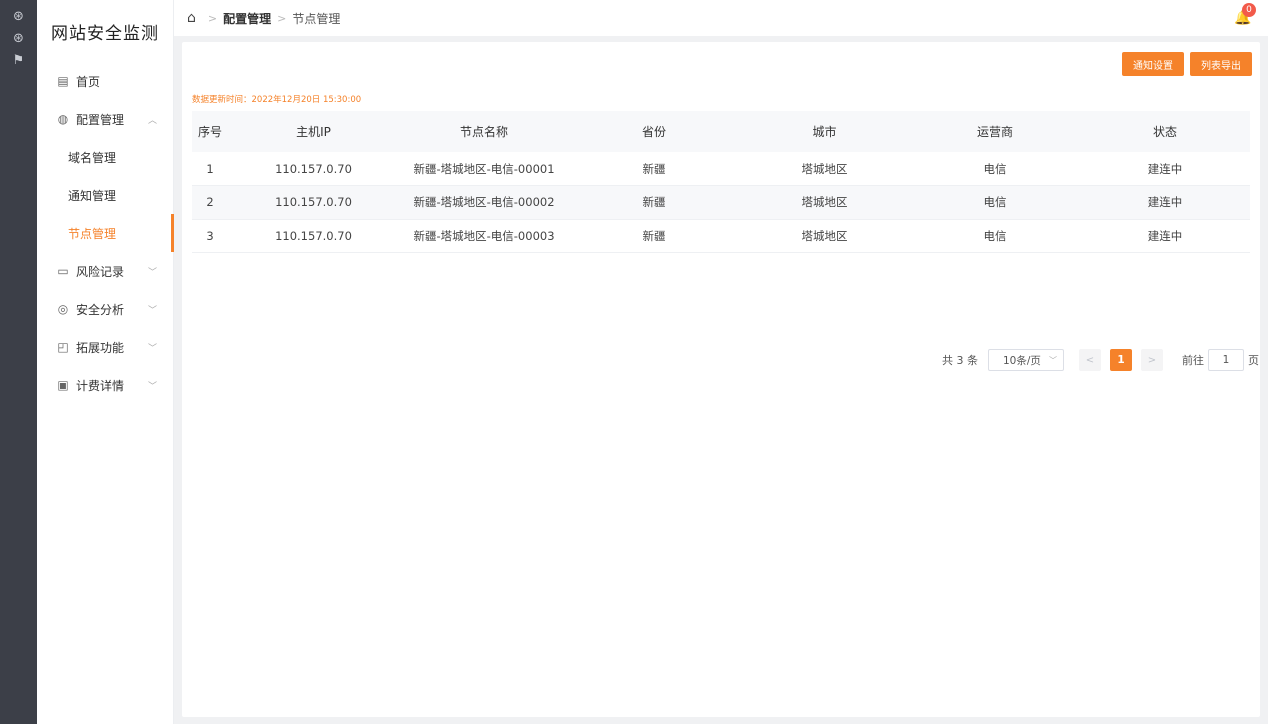 The image size is (1268, 724). What do you see at coordinates (210, 236) in the screenshot?
I see `table-cell: 3` at bounding box center [210, 236].